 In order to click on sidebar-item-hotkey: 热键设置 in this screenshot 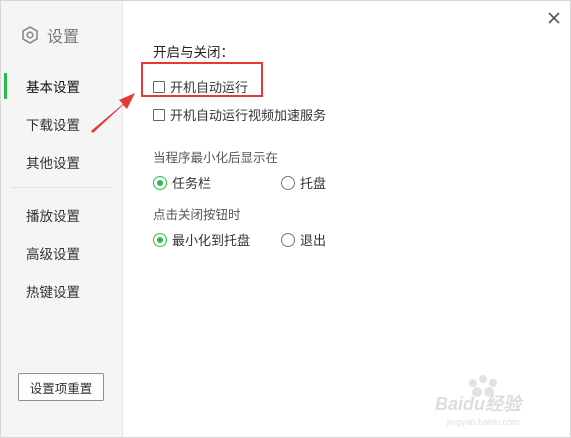, I will do `click(61, 291)`.